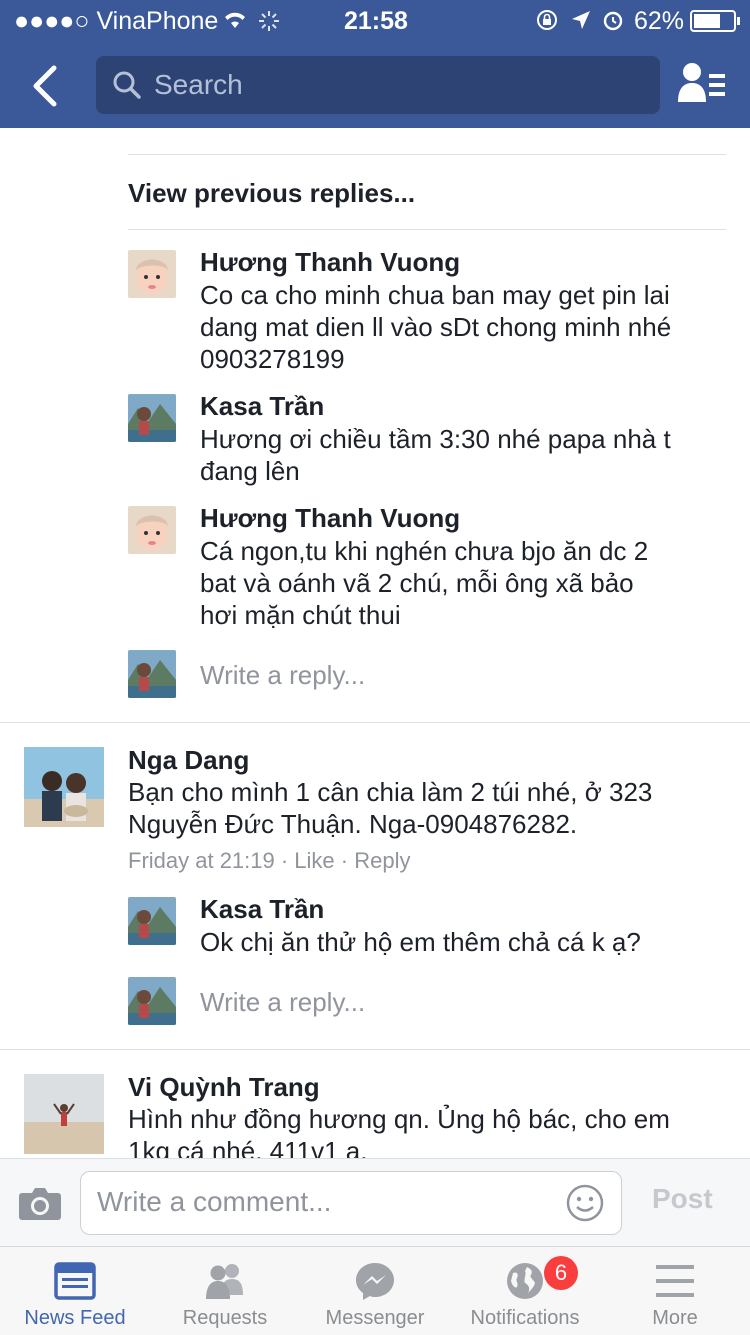  I want to click on tab-news-feed: News Feed, so click(75, 1291).